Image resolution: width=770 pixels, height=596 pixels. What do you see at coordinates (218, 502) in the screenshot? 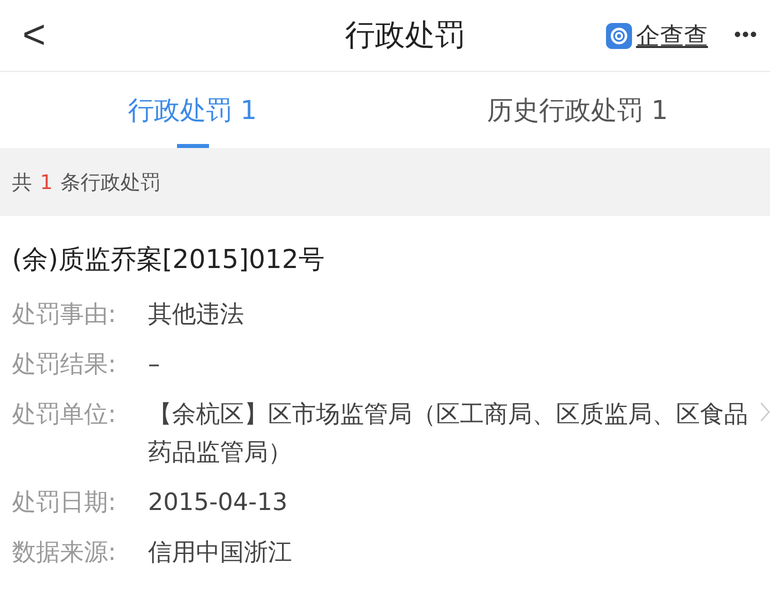
I see `field-value: 2015-04-13` at bounding box center [218, 502].